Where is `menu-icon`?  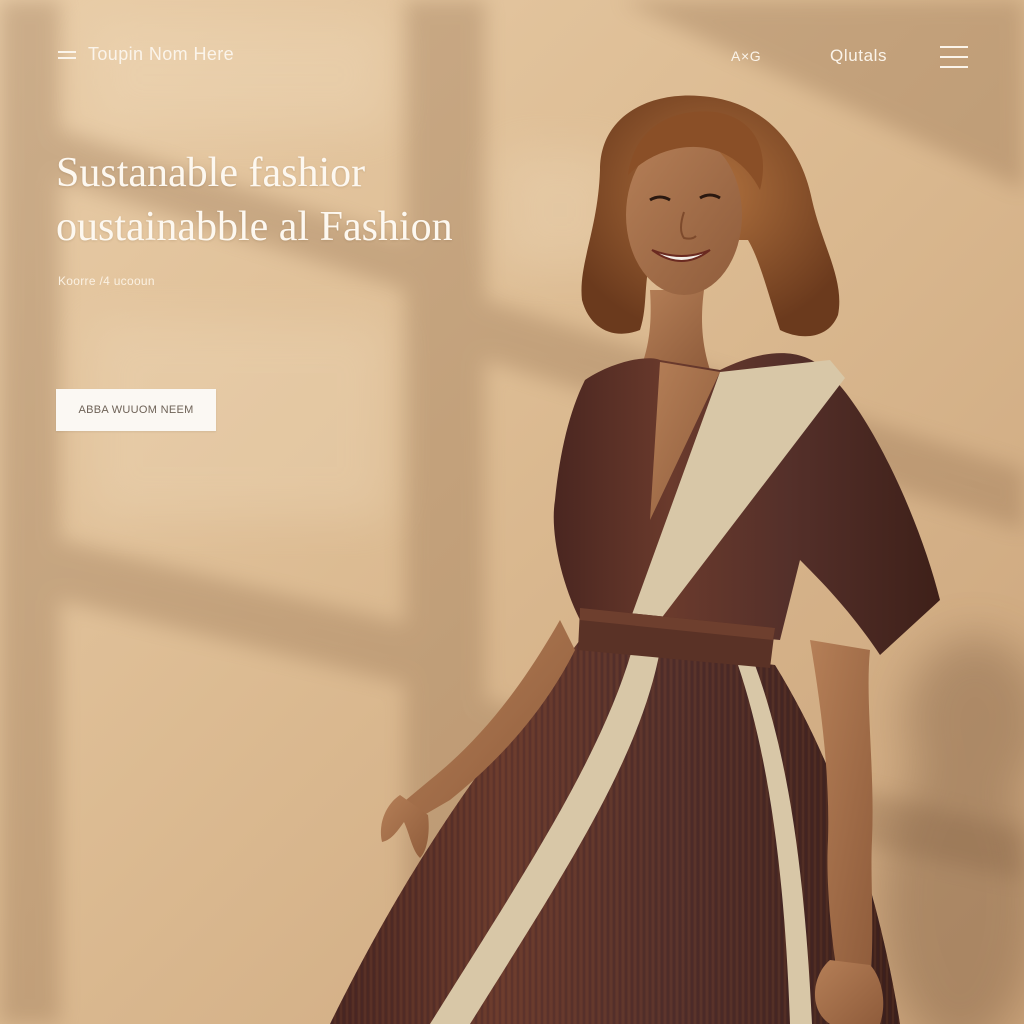
menu-icon is located at coordinates (67, 55).